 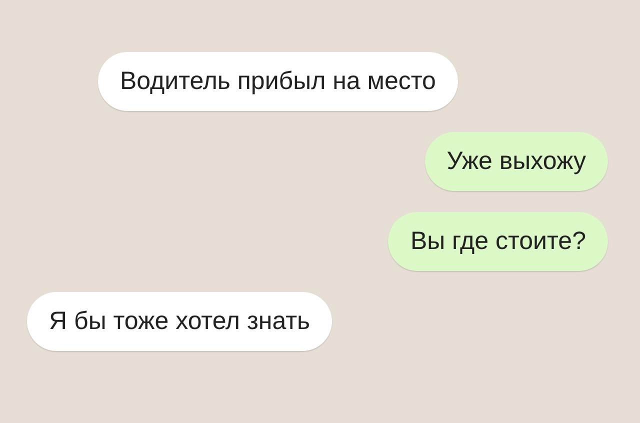 What do you see at coordinates (278, 81) in the screenshot?
I see `message-bubble: Водитель прибыл на место` at bounding box center [278, 81].